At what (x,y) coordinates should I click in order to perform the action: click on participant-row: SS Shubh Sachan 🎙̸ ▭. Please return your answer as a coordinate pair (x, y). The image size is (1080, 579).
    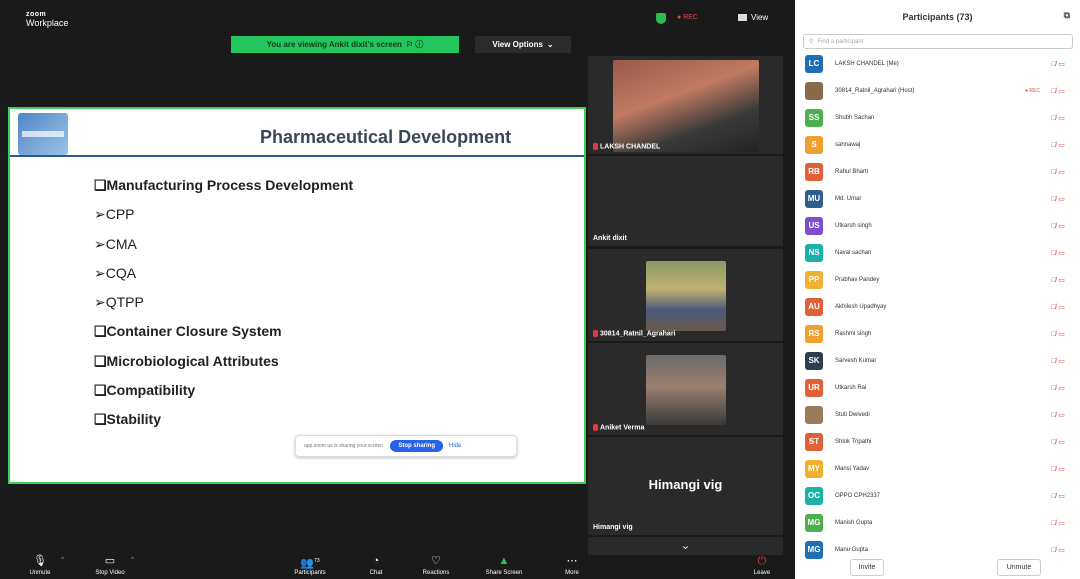
    Looking at the image, I should click on (937, 117).